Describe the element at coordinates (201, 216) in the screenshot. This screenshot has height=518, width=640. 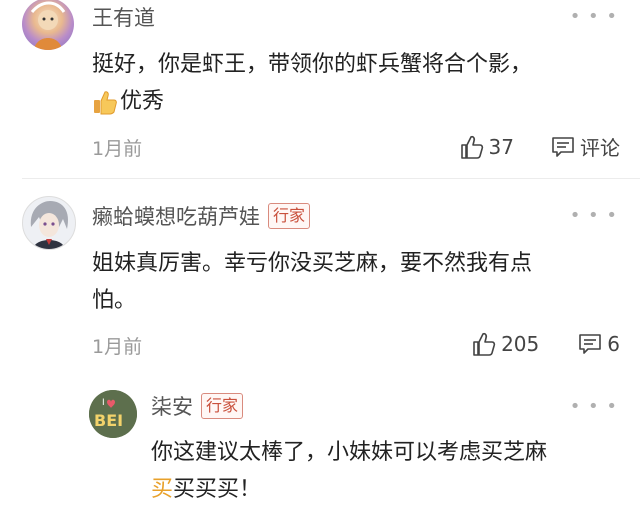
I see `comment-author: 癞蛤蟆想吃葫芦娃 行家` at that location.